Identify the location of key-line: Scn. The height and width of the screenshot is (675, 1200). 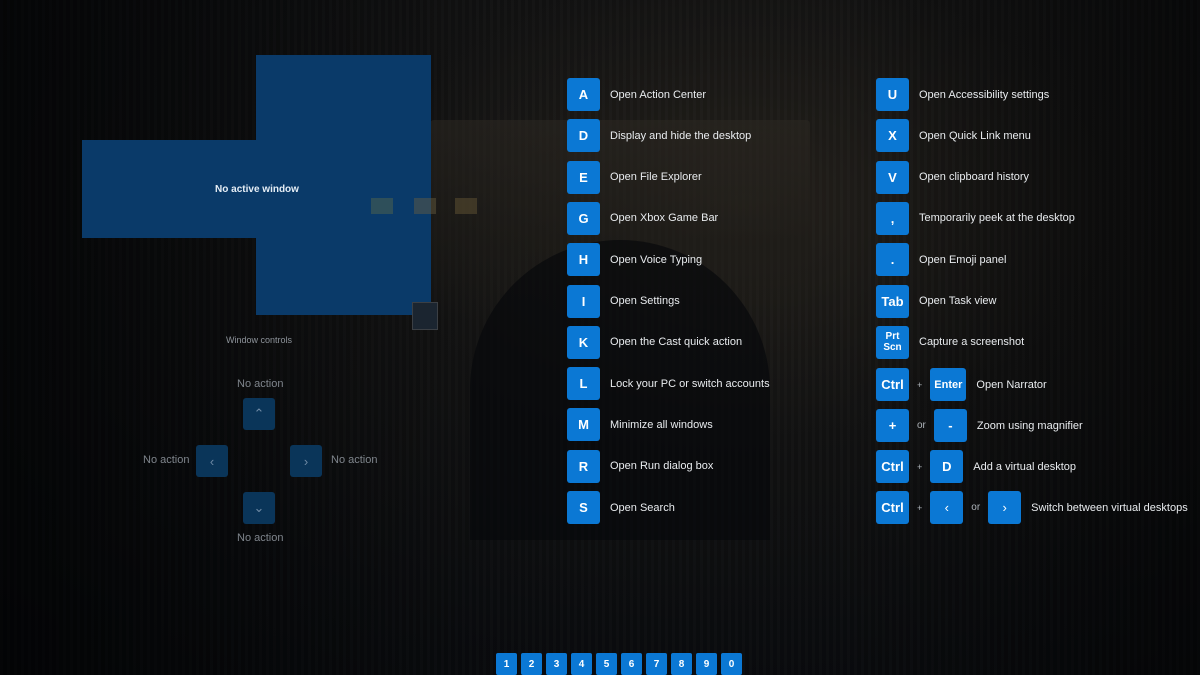
(892, 348).